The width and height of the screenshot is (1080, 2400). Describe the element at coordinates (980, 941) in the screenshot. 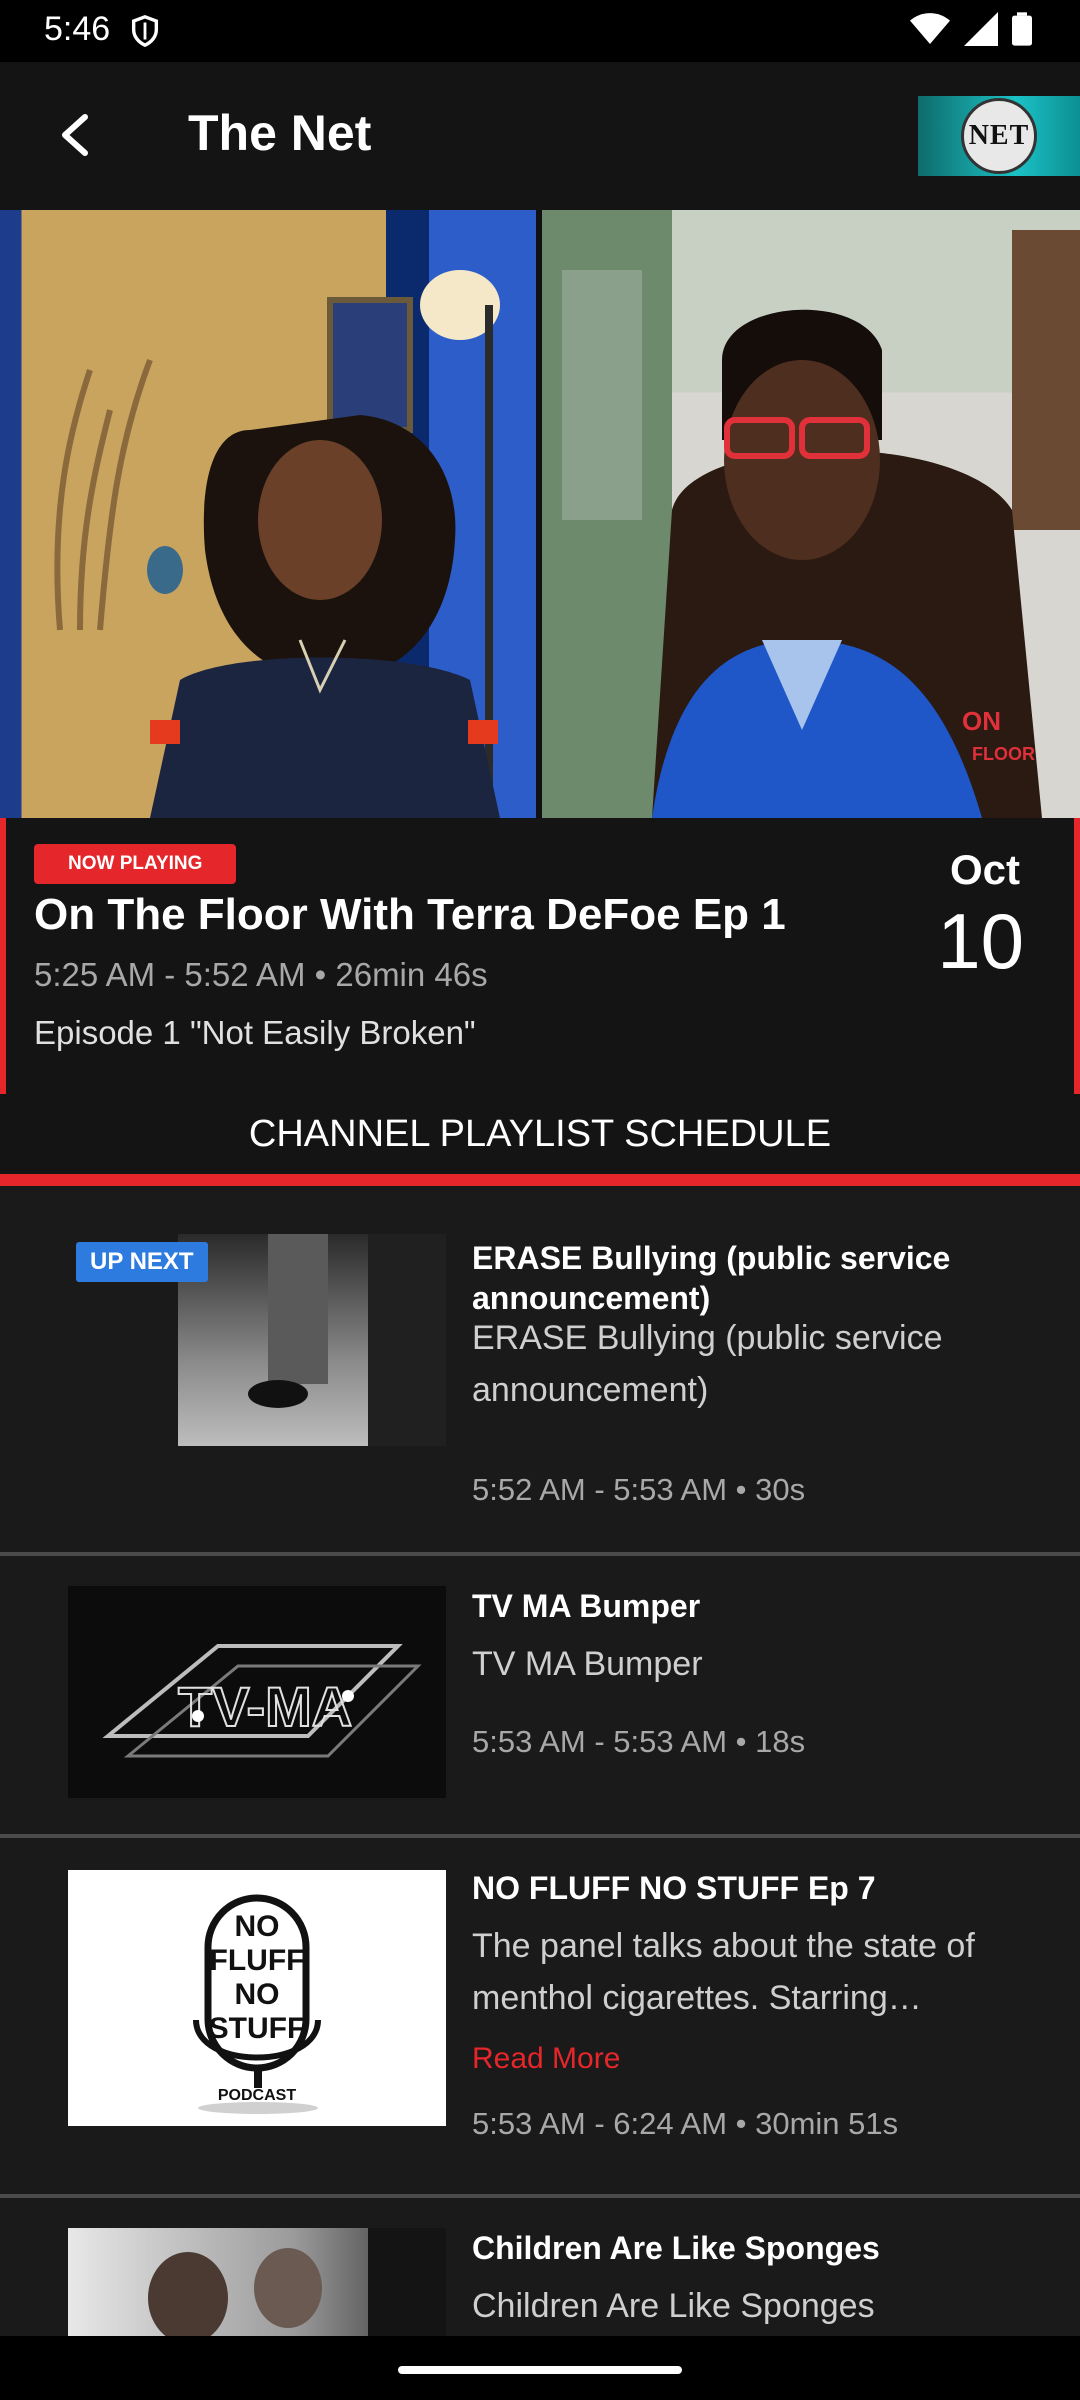

I see `date-day: 10` at that location.